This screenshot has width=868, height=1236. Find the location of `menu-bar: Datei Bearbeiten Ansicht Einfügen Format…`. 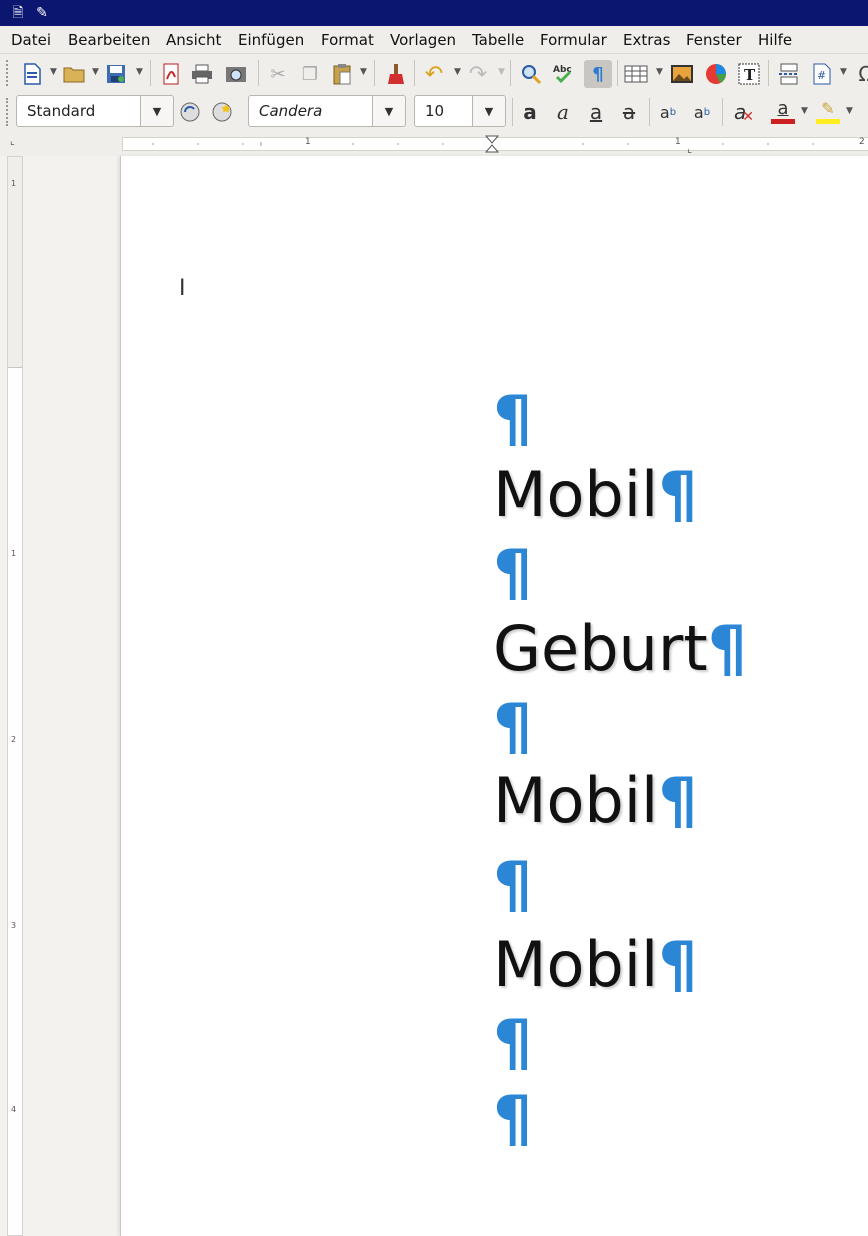

menu-bar: Datei Bearbeiten Ansicht Einfügen Format… is located at coordinates (434, 40).